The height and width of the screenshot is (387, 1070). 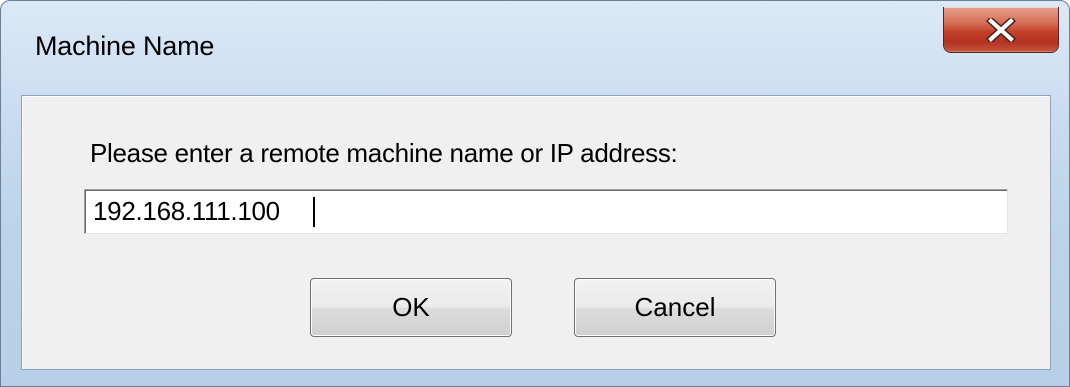 I want to click on text-caret, so click(x=314, y=212).